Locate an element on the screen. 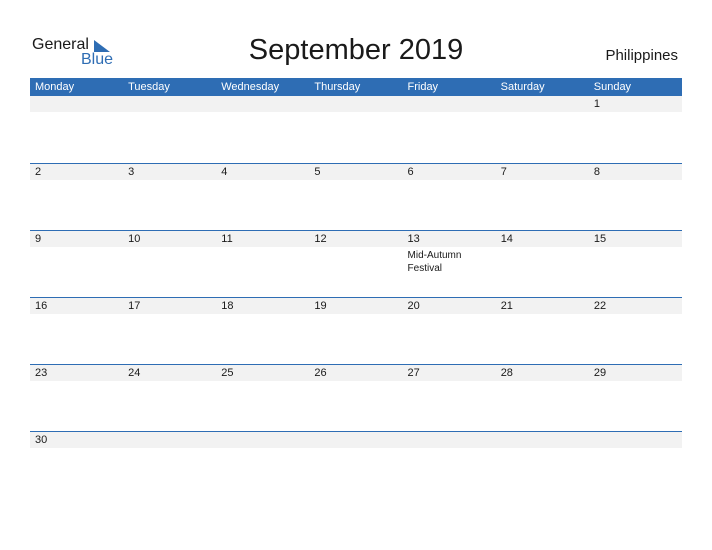 Image resolution: width=712 pixels, height=550 pixels. day-cell: 20 is located at coordinates (449, 331).